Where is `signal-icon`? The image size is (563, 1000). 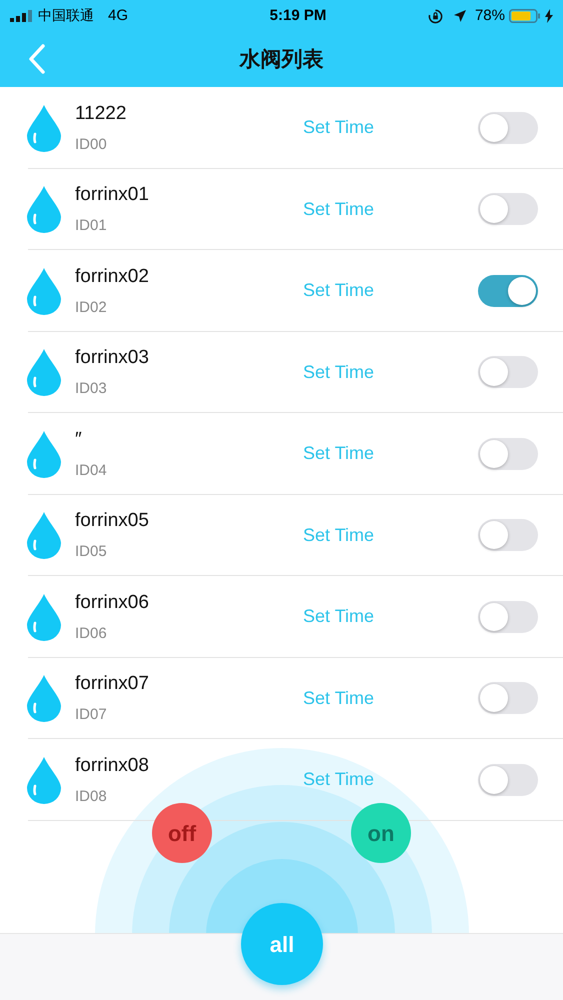 signal-icon is located at coordinates (22, 16).